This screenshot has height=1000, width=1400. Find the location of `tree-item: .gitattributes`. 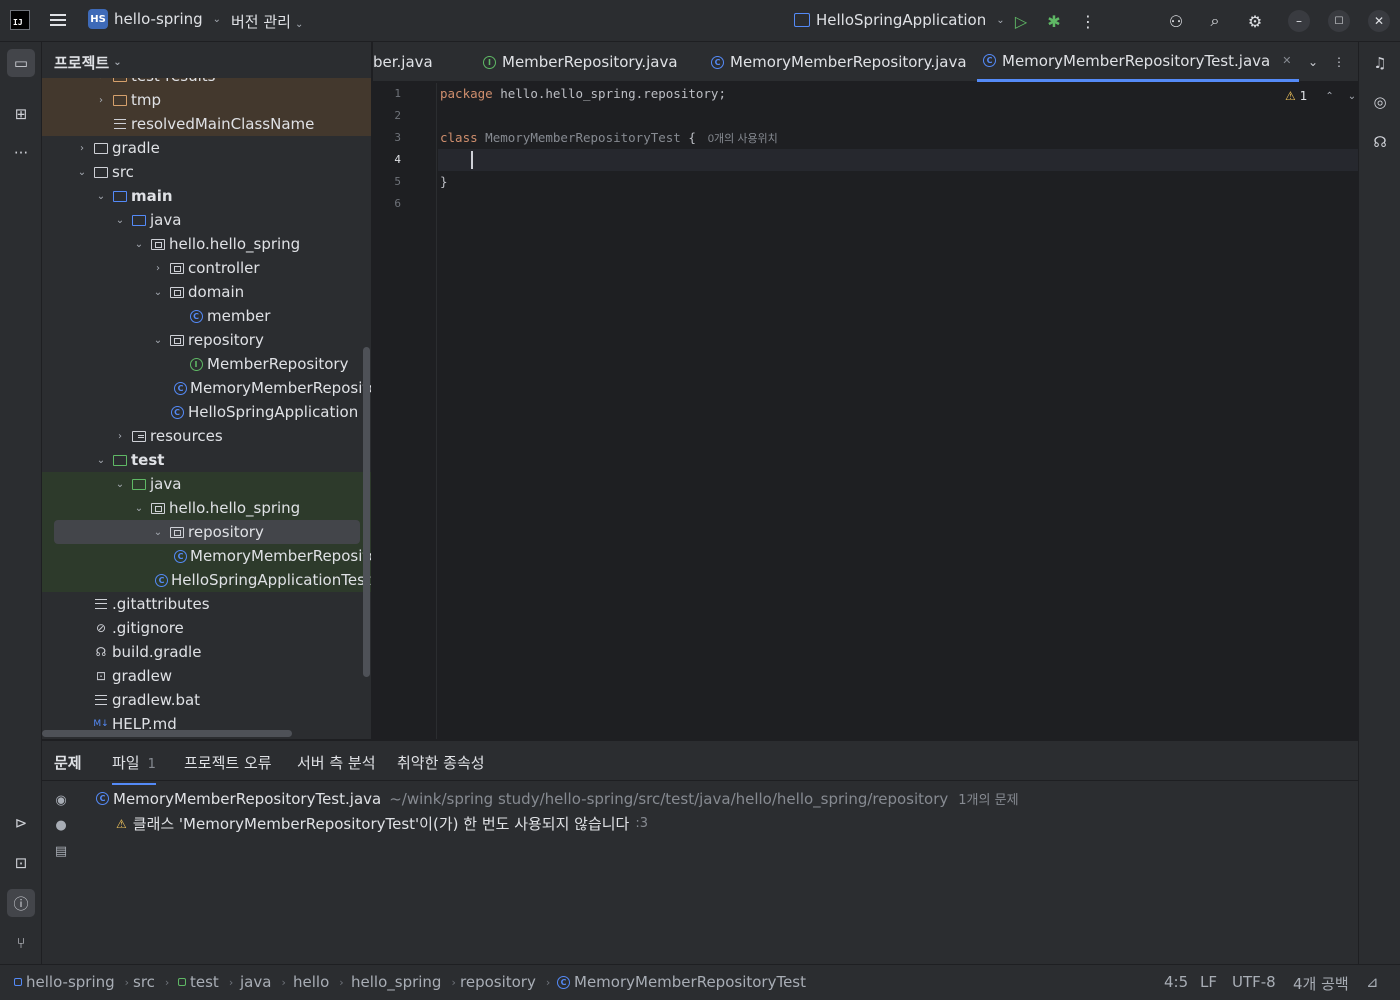

tree-item: .gitattributes is located at coordinates (206, 604).